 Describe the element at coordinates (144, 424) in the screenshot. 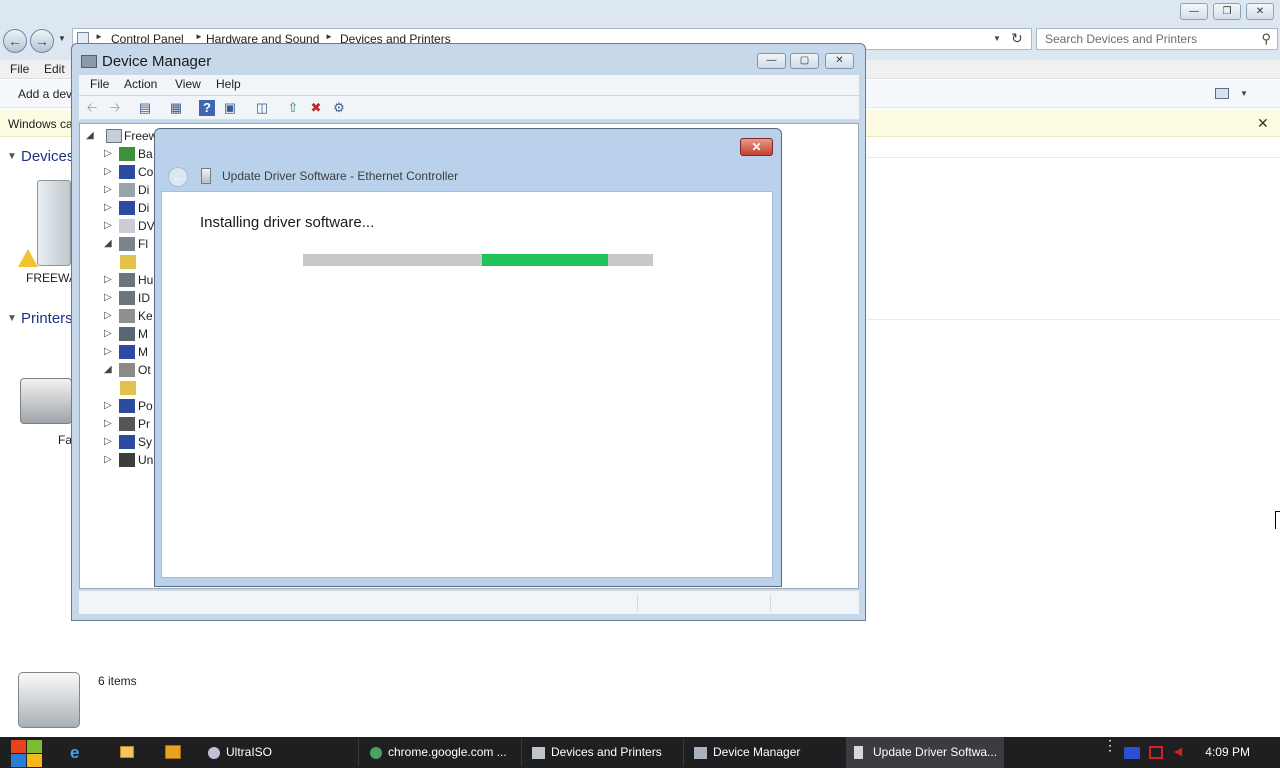

I see `tree-item-label: Pr` at that location.